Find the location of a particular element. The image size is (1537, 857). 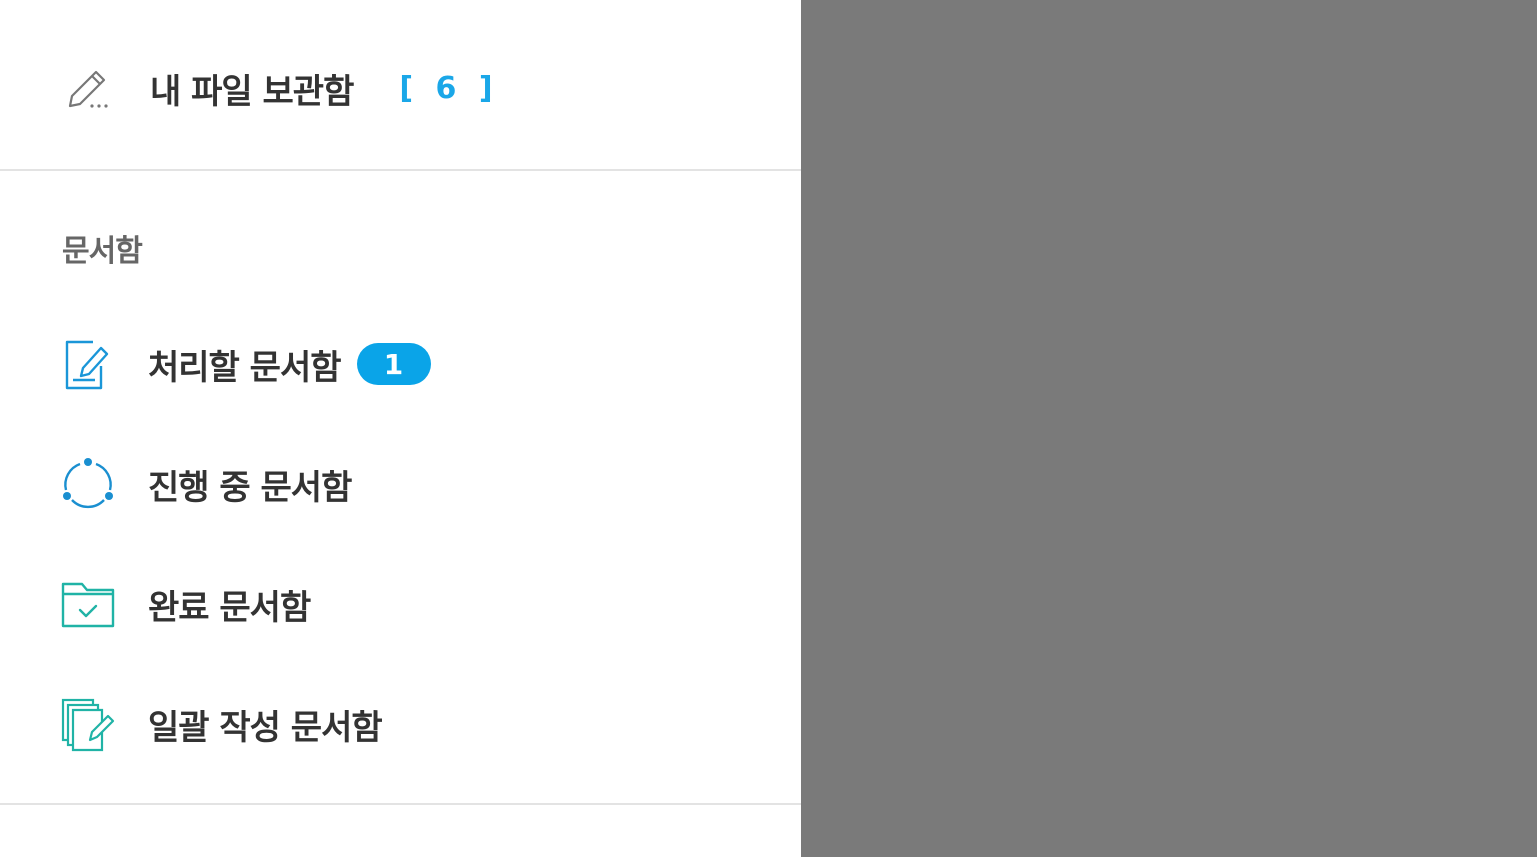

section-title: 문서함 is located at coordinates (102, 251).